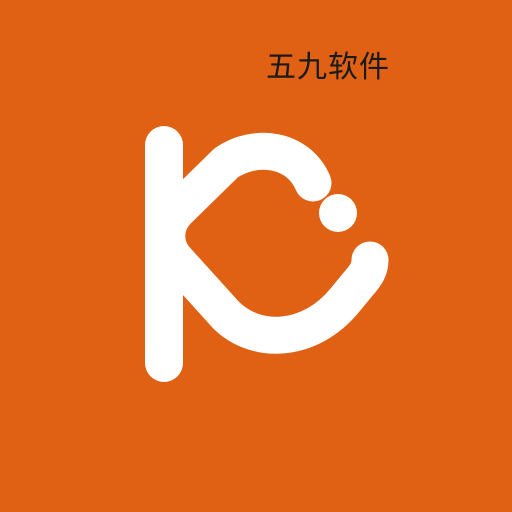  What do you see at coordinates (338, 213) in the screenshot?
I see `k-dot` at bounding box center [338, 213].